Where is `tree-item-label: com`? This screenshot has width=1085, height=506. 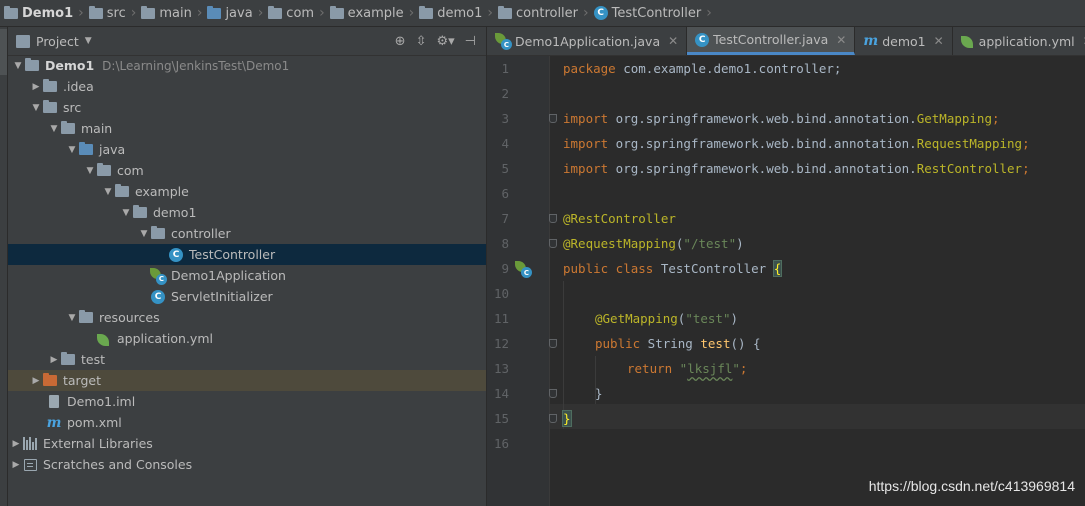 tree-item-label: com is located at coordinates (130, 170).